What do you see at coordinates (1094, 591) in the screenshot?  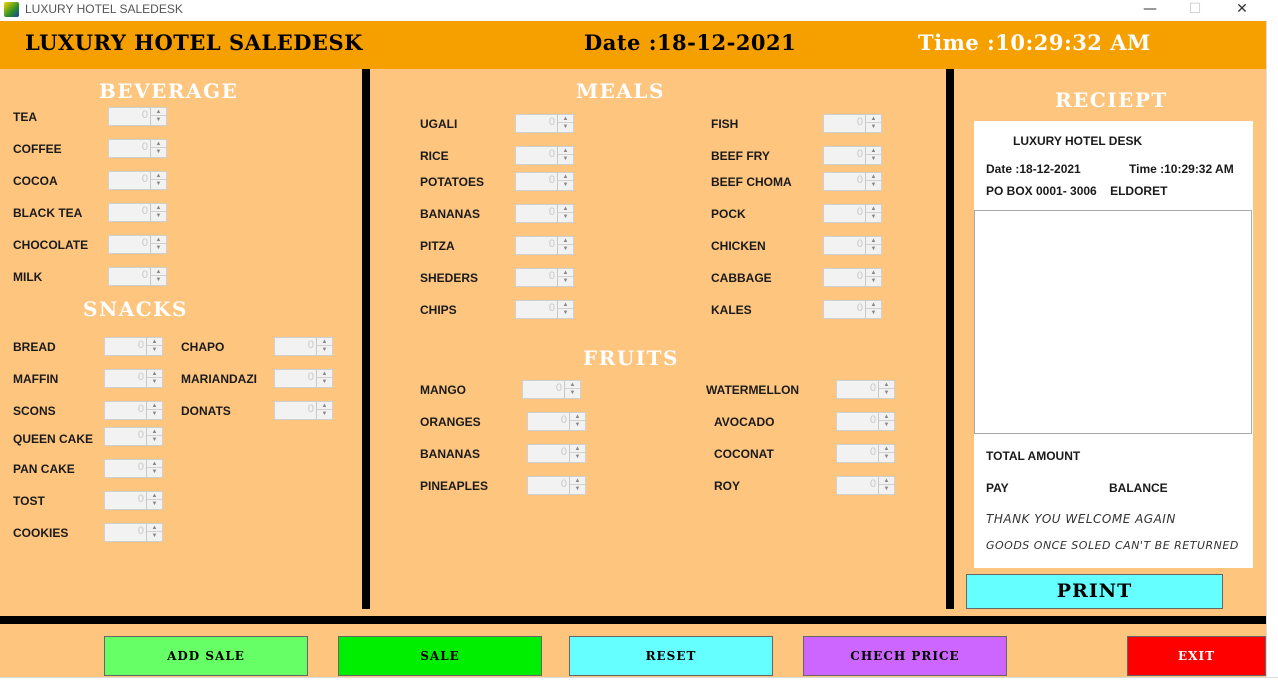 I see `print-button: PRINT` at bounding box center [1094, 591].